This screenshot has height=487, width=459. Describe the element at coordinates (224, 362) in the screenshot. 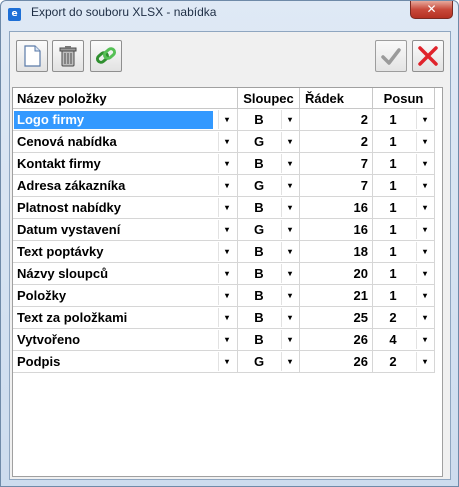

I see `table-row: Podpis ▾ G ▾ 26 2 ▾` at that location.